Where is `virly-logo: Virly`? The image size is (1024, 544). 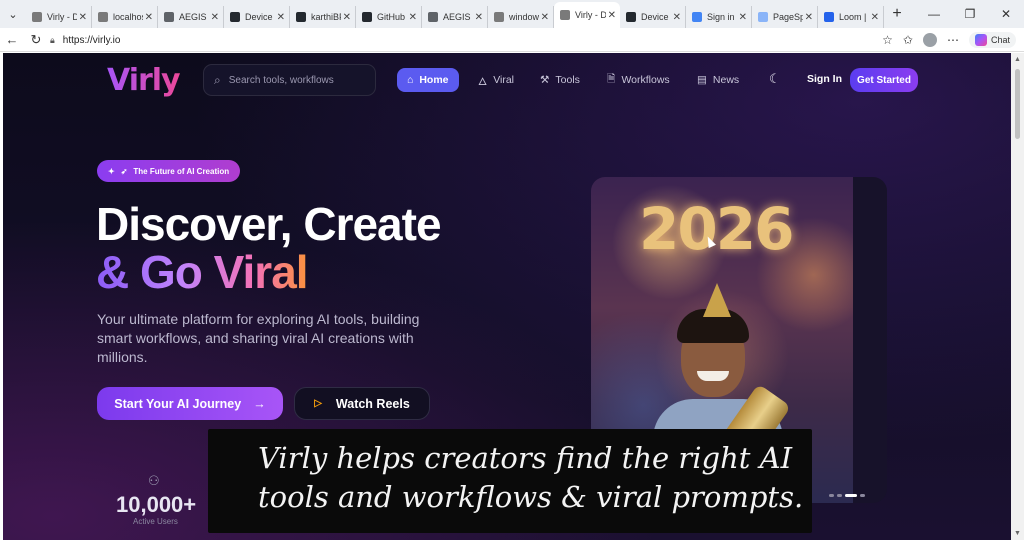 virly-logo: Virly is located at coordinates (144, 80).